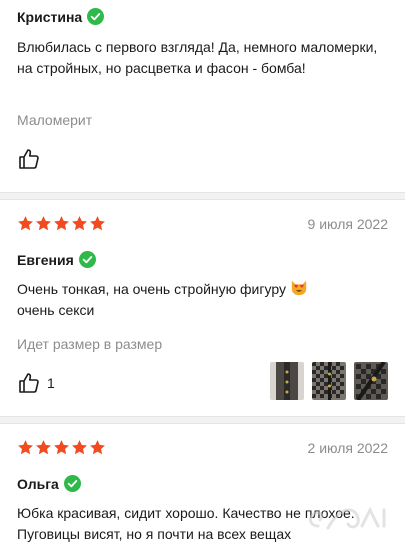  What do you see at coordinates (50, 16) in the screenshot?
I see `review-author: Кристина` at bounding box center [50, 16].